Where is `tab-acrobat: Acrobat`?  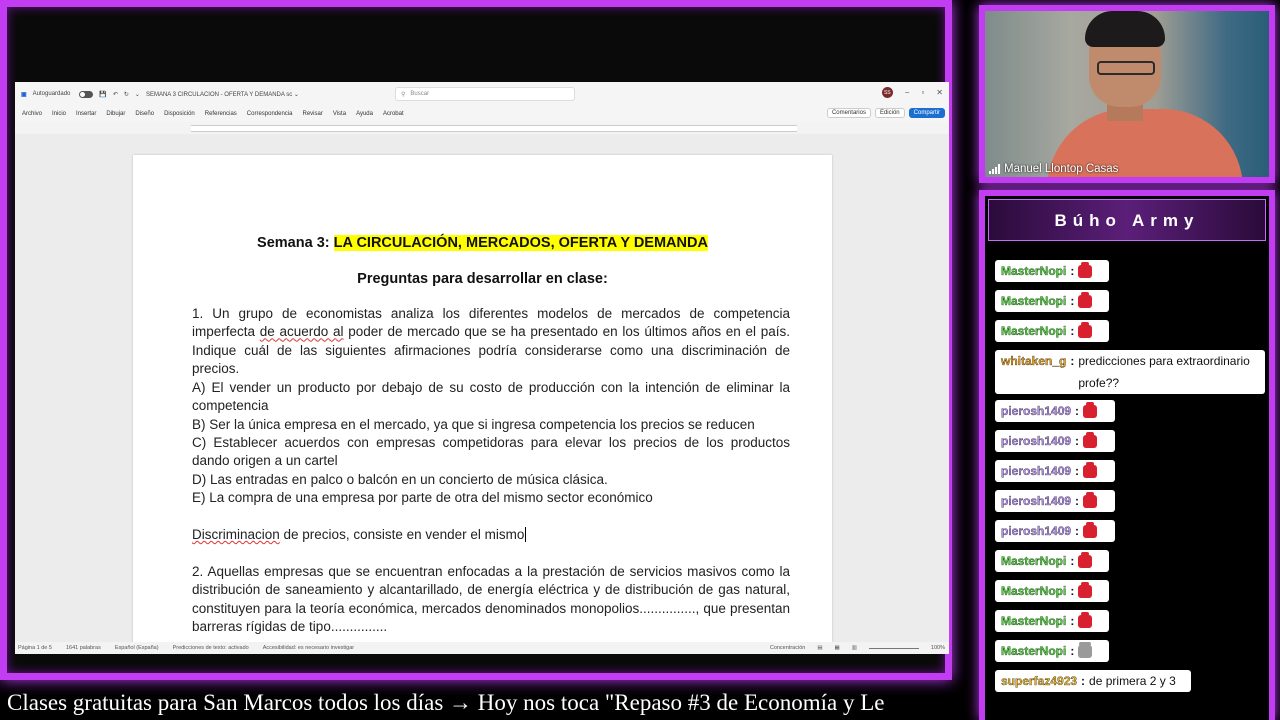 tab-acrobat: Acrobat is located at coordinates (393, 114).